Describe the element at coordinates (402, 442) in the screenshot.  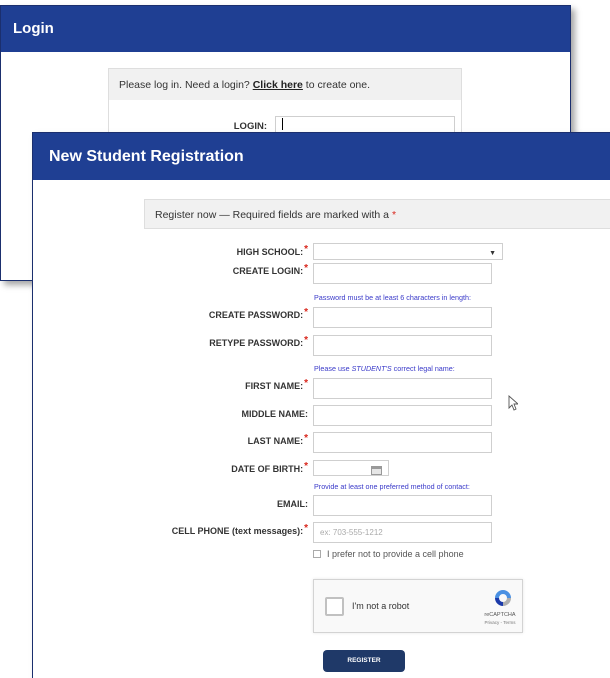
I see `last-name-input` at that location.